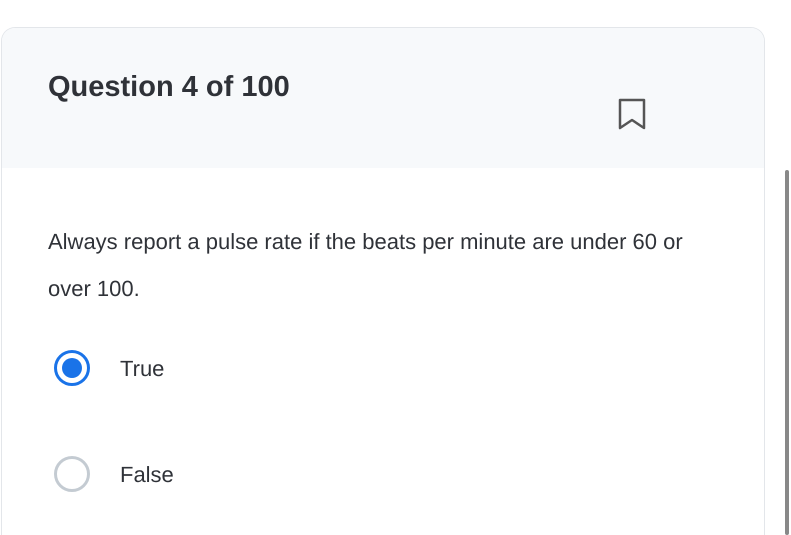 The image size is (791, 535). I want to click on bookmark-icon, so click(632, 114).